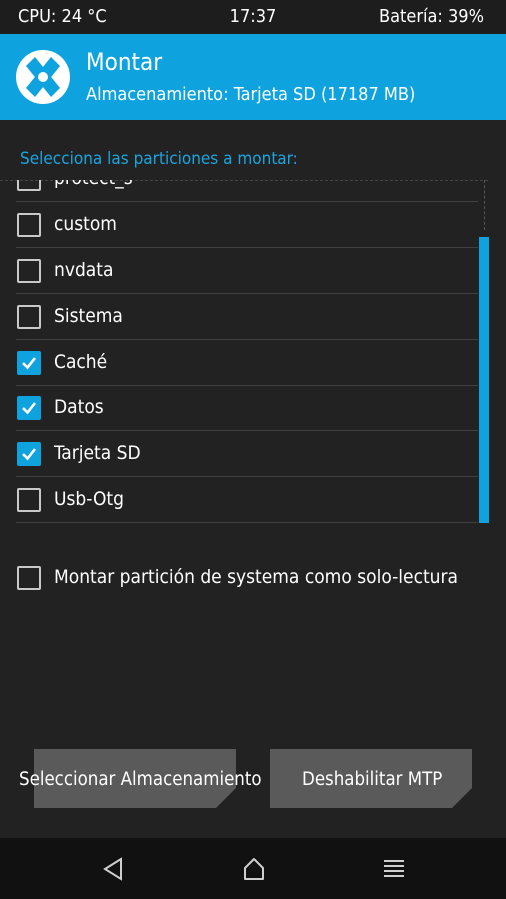  Describe the element at coordinates (251, 94) in the screenshot. I see `storage-subtitle: Almacenamiento: Tarjeta SD (17187 MB)` at that location.